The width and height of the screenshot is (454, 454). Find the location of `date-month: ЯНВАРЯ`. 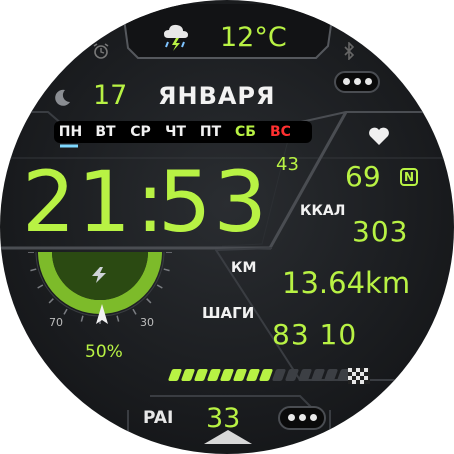

date-month: ЯНВАРЯ is located at coordinates (217, 96).